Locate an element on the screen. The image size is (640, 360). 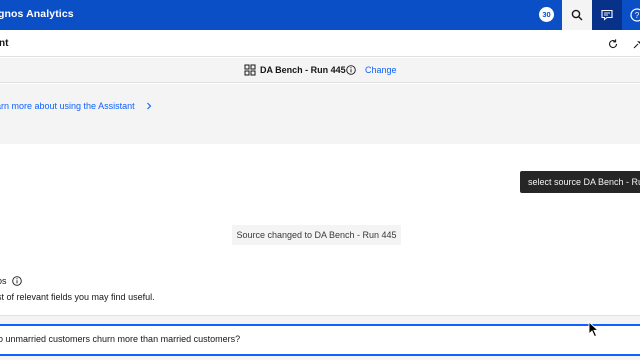
source-bar: DA Bench - Run 445 Change is located at coordinates (320, 70).